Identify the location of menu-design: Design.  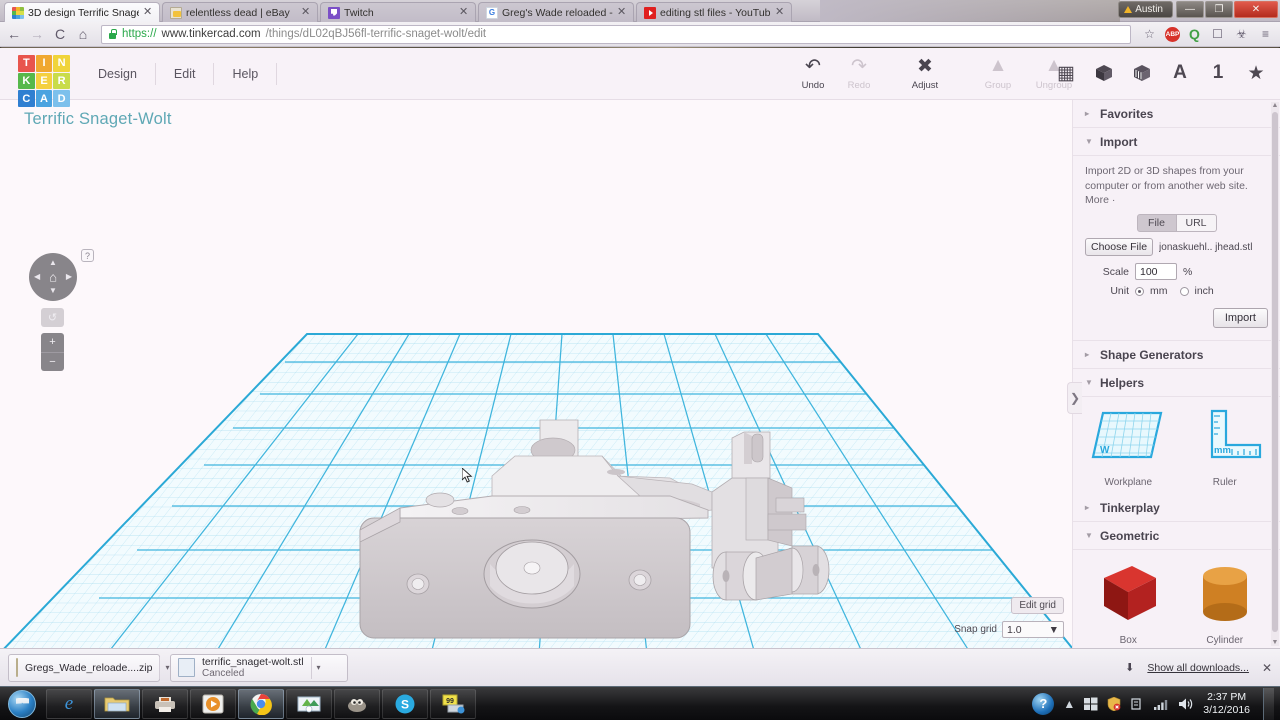
(118, 74).